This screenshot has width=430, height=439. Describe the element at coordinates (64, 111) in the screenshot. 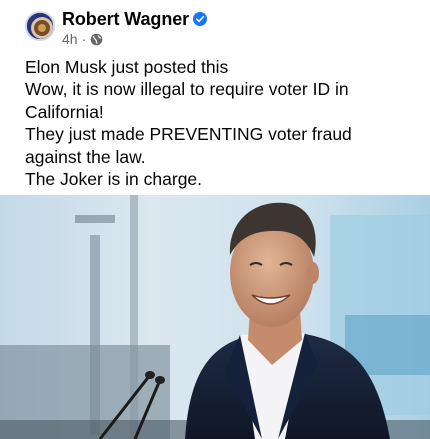

I see `post-line: California!` at that location.